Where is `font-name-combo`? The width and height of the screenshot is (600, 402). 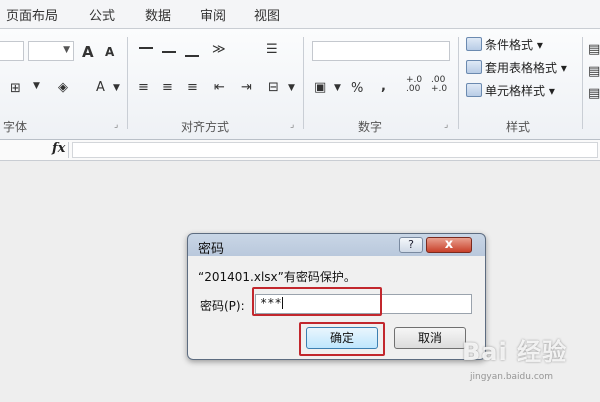 font-name-combo is located at coordinates (12, 51).